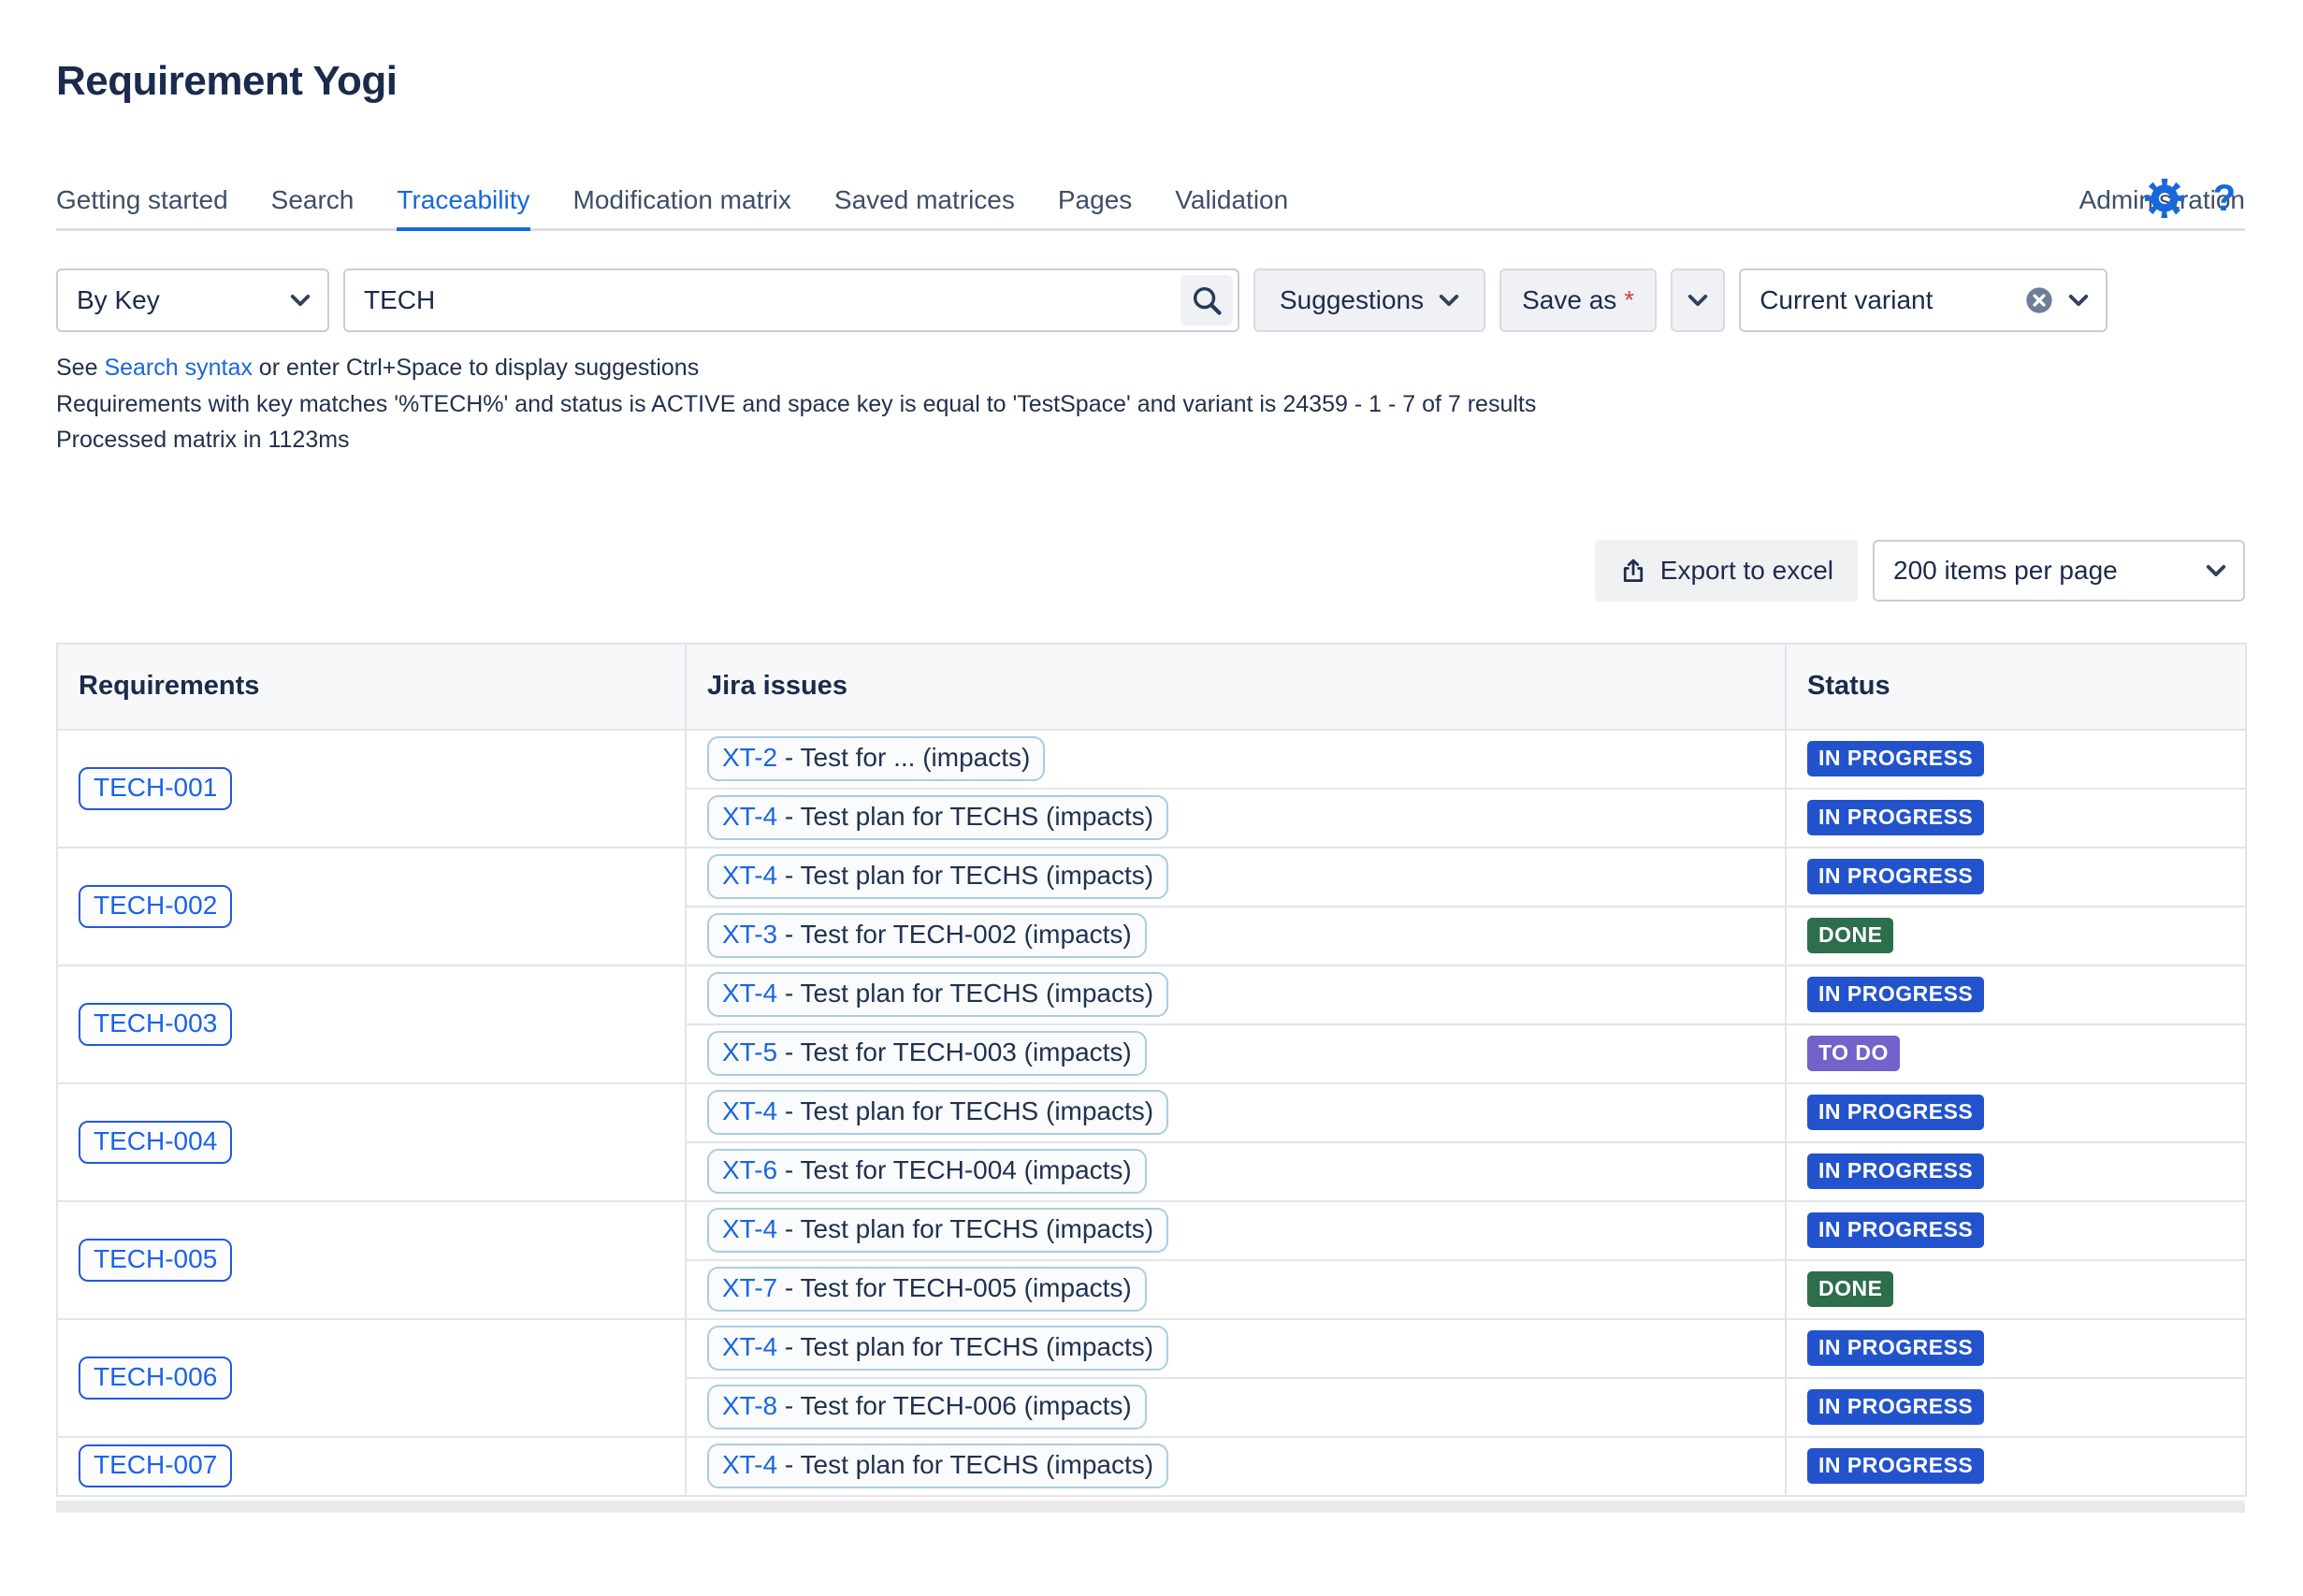  Describe the element at coordinates (749, 1287) in the screenshot. I see `jira-issue-key-link: XT-7` at that location.